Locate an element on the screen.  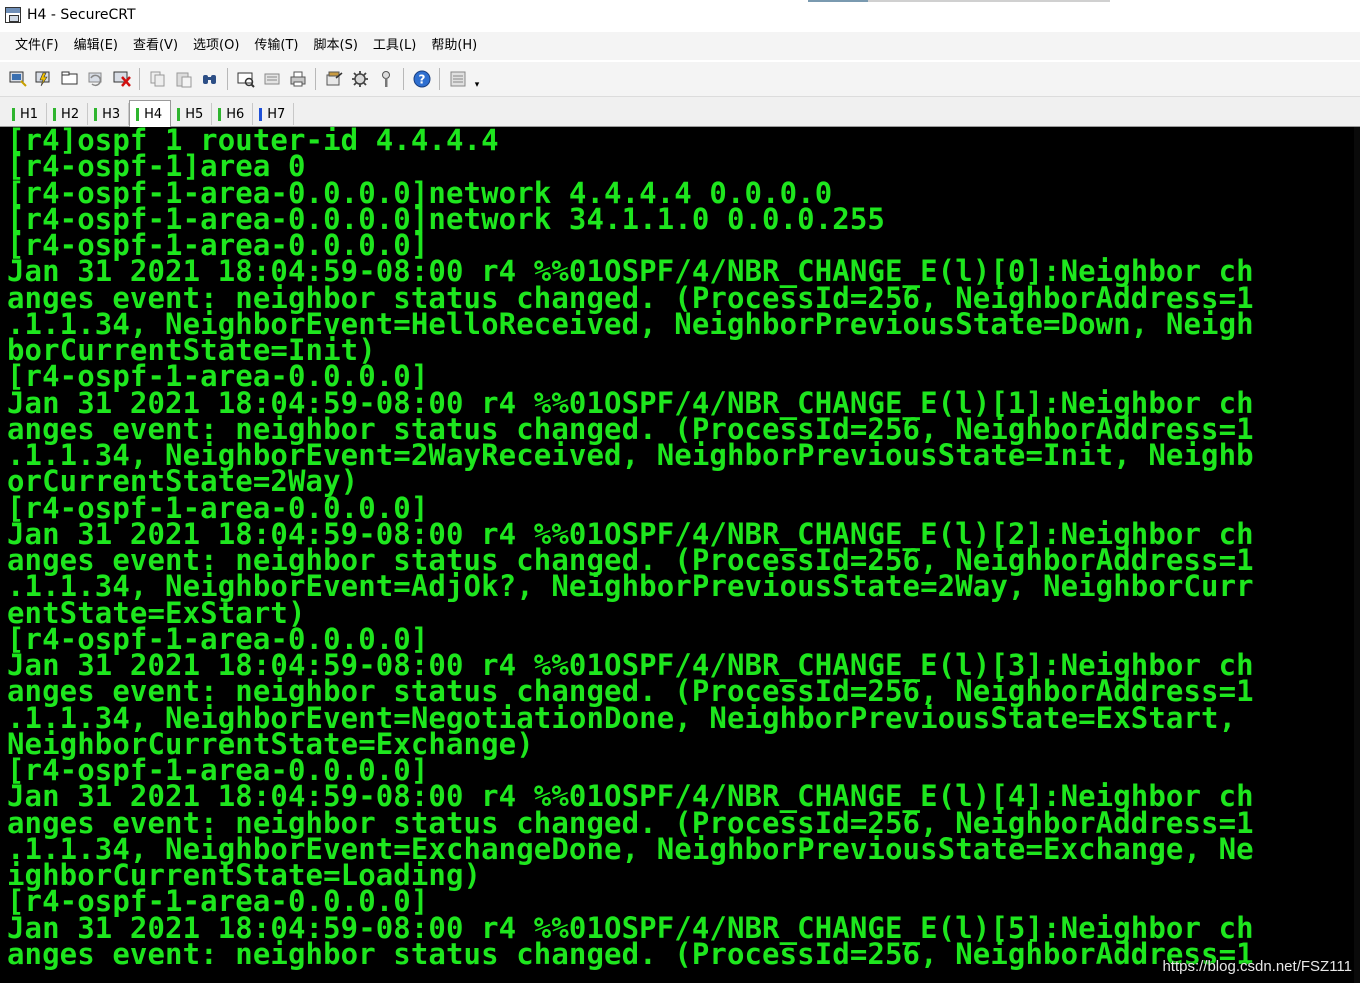
tab-h7: H7 is located at coordinates (274, 114).